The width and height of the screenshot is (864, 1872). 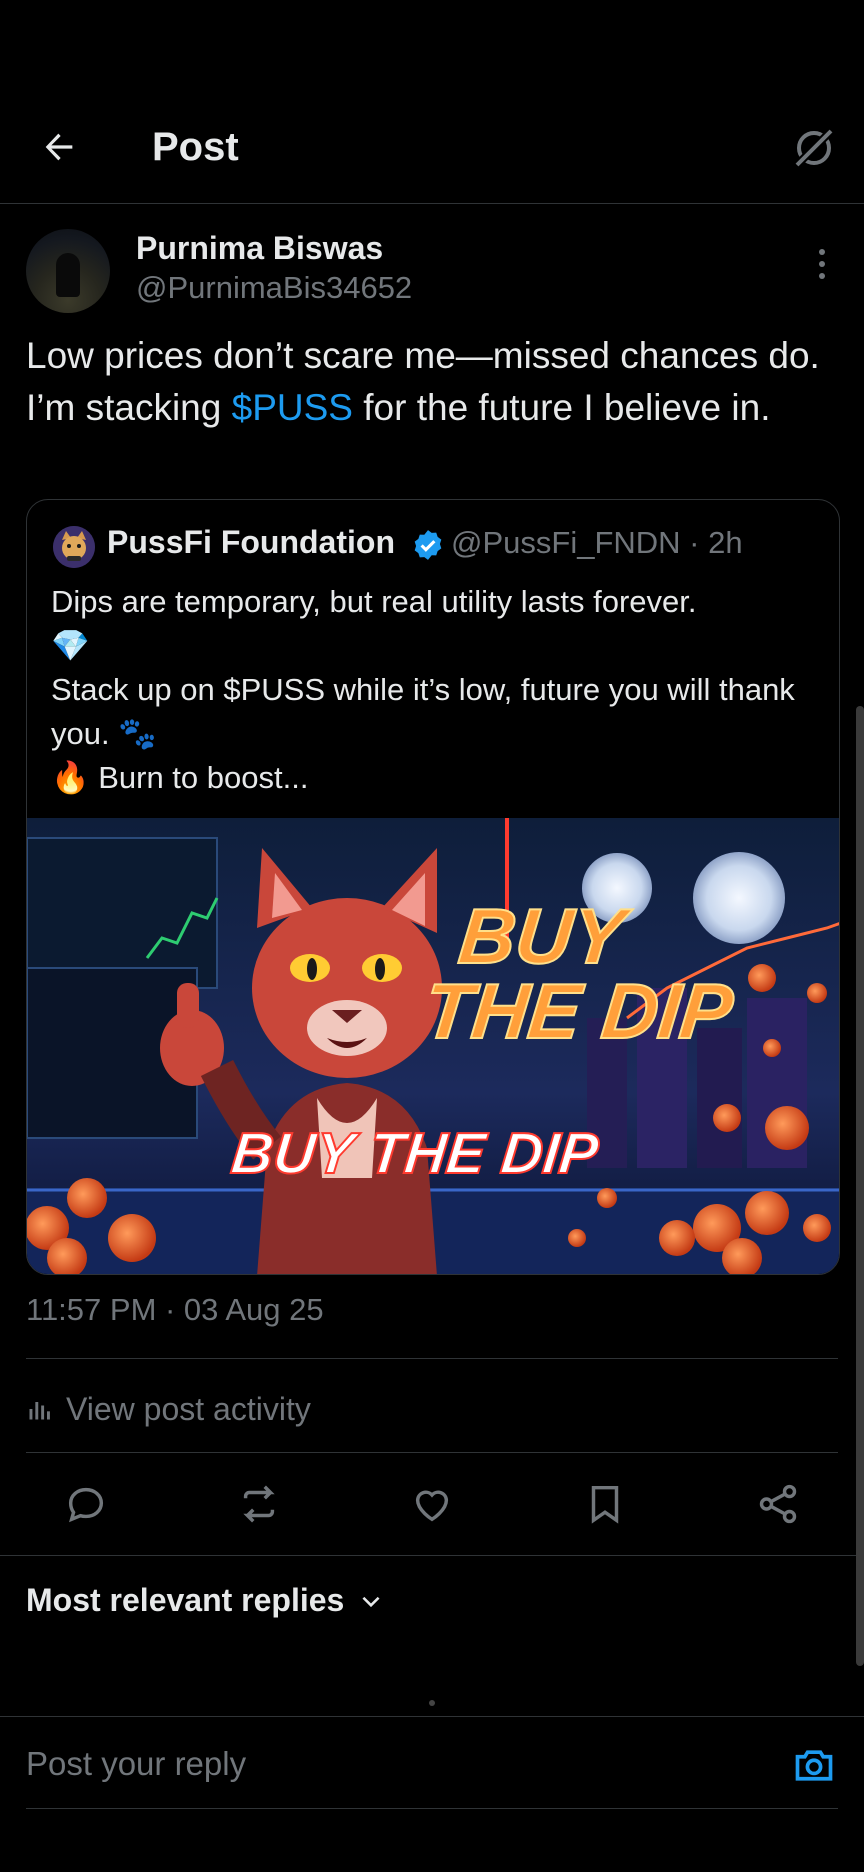 I want to click on camera-icon, so click(x=814, y=1765).